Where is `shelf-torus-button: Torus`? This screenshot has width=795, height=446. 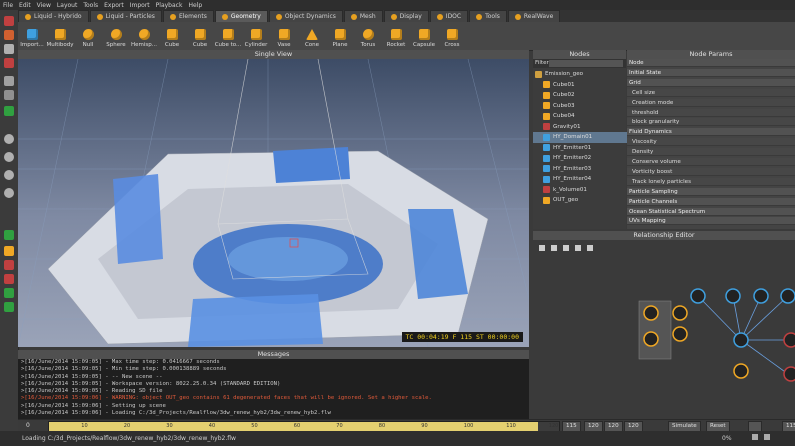
shelf-torus-button: Torus is located at coordinates (368, 36).